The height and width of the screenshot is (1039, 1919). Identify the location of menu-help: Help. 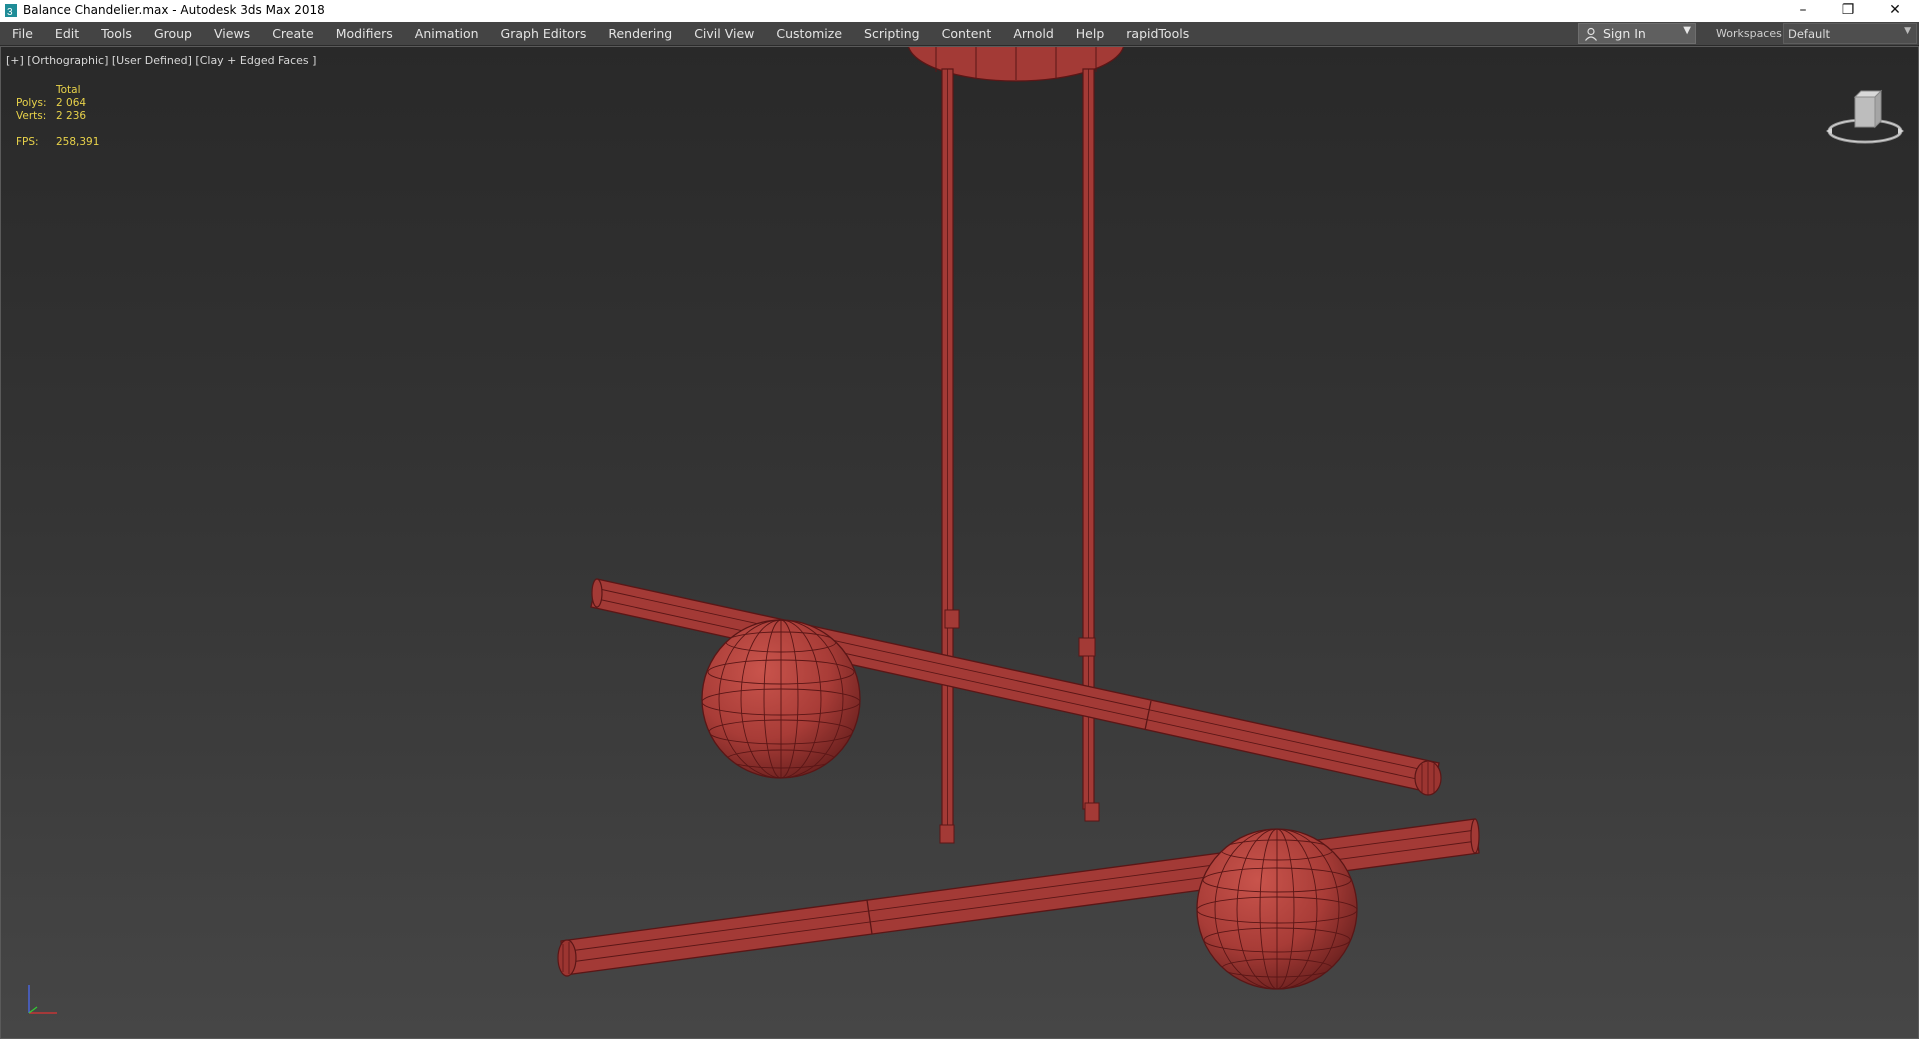
(1090, 33).